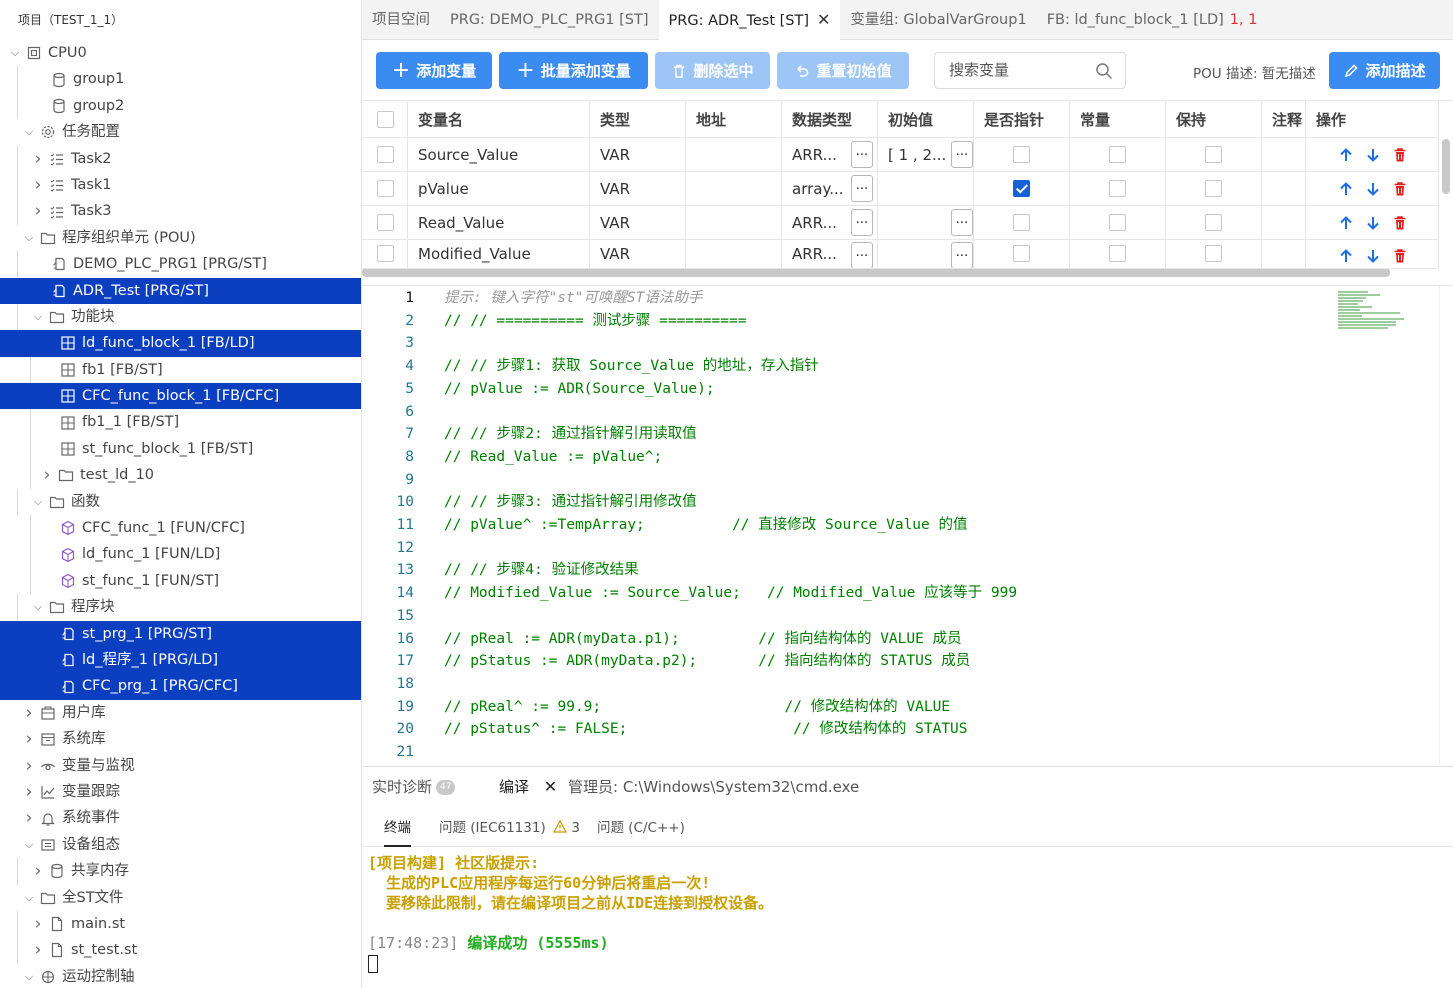 The width and height of the screenshot is (1453, 988). What do you see at coordinates (180, 633) in the screenshot?
I see `tree-item: st_prg_1 [PRG/ST]` at bounding box center [180, 633].